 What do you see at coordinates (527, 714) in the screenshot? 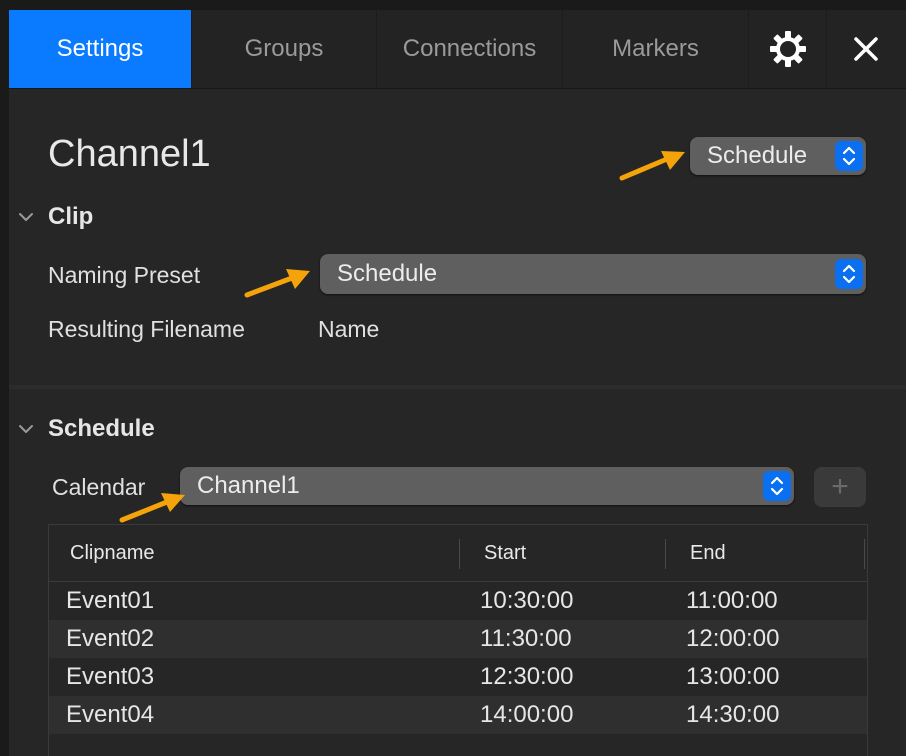
I see `cell-start: 14:00:00` at bounding box center [527, 714].